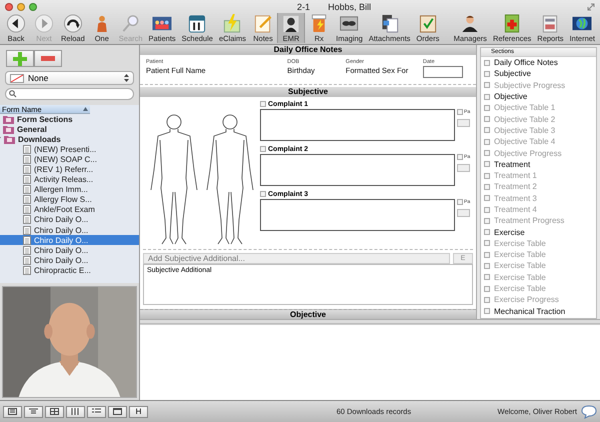 Image resolution: width=600 pixels, height=422 pixels. Describe the element at coordinates (73, 23) in the screenshot. I see `reload-icon` at that location.